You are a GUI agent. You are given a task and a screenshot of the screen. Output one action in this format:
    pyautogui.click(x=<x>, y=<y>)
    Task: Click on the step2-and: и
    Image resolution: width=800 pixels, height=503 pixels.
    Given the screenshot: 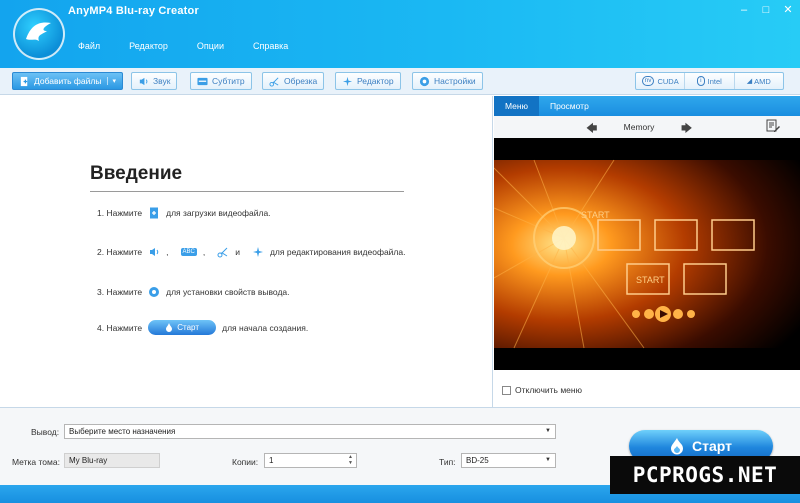 What is the action you would take?
    pyautogui.click(x=237, y=252)
    